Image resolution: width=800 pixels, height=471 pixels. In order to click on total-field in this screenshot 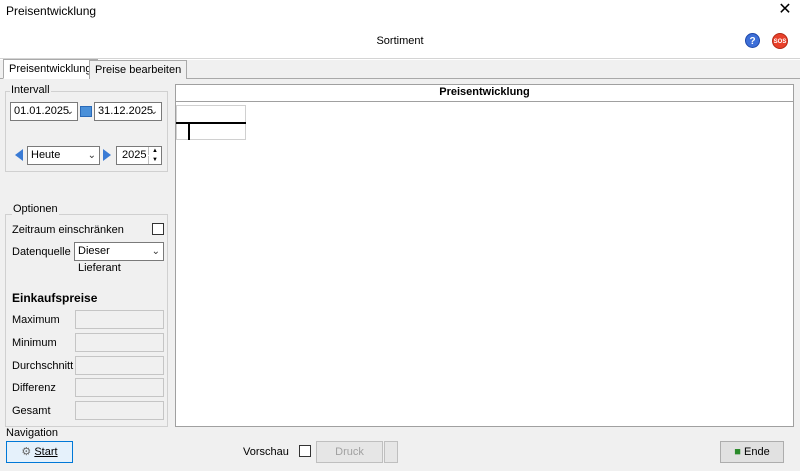, I will do `click(119, 410)`.